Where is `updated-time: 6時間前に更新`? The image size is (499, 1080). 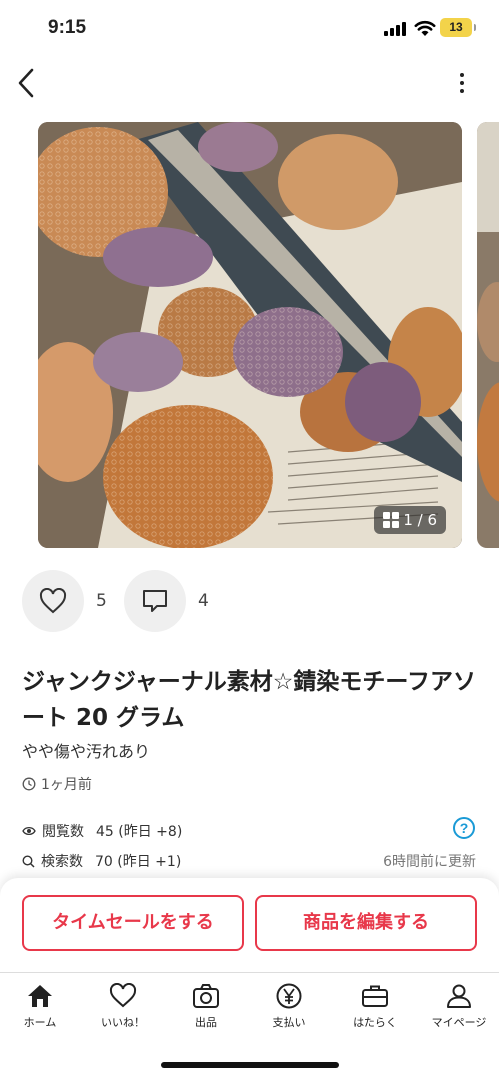
updated-time: 6時間前に更新 is located at coordinates (429, 862).